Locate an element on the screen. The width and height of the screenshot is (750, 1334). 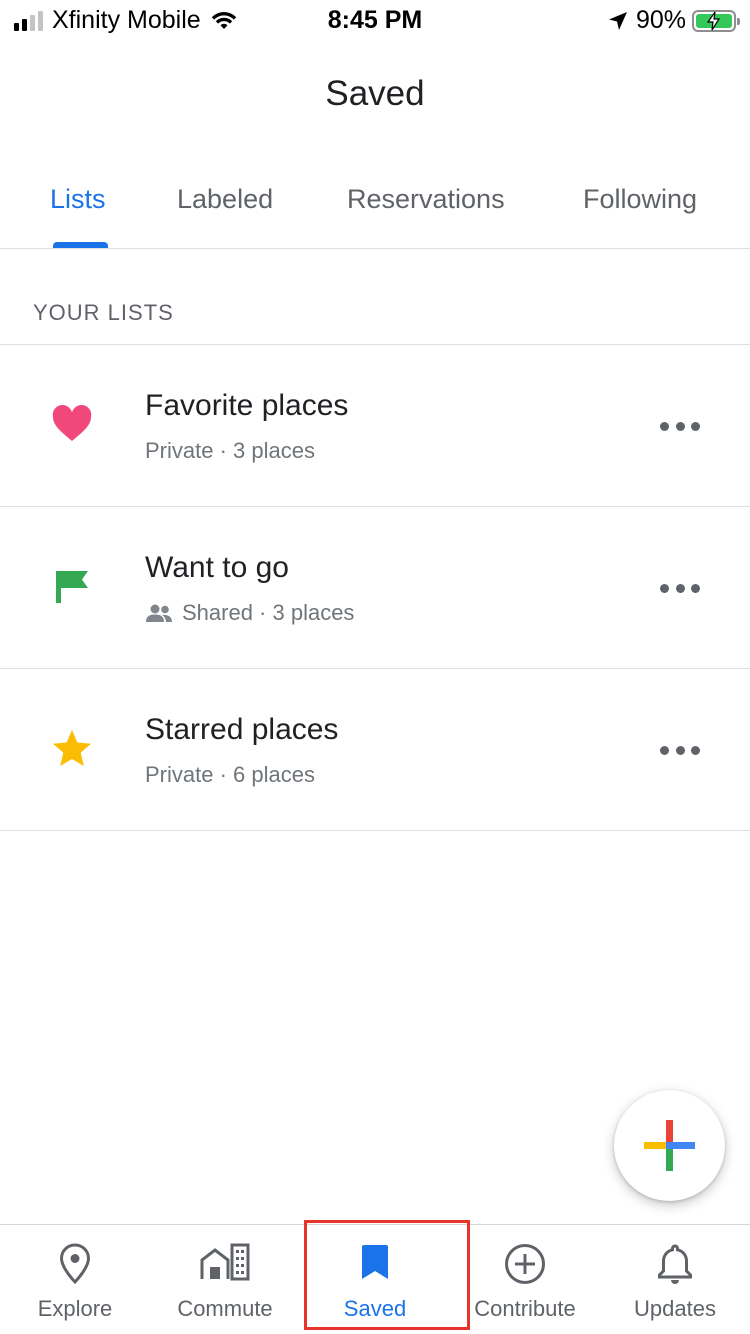
list-title: Favorite places is located at coordinates (247, 405).